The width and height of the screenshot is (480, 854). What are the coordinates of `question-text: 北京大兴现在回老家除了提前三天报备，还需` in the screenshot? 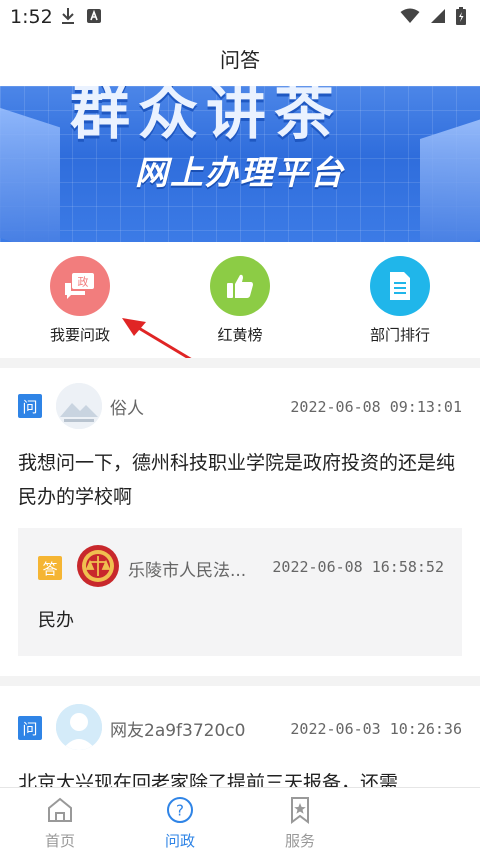 It's located at (208, 779).